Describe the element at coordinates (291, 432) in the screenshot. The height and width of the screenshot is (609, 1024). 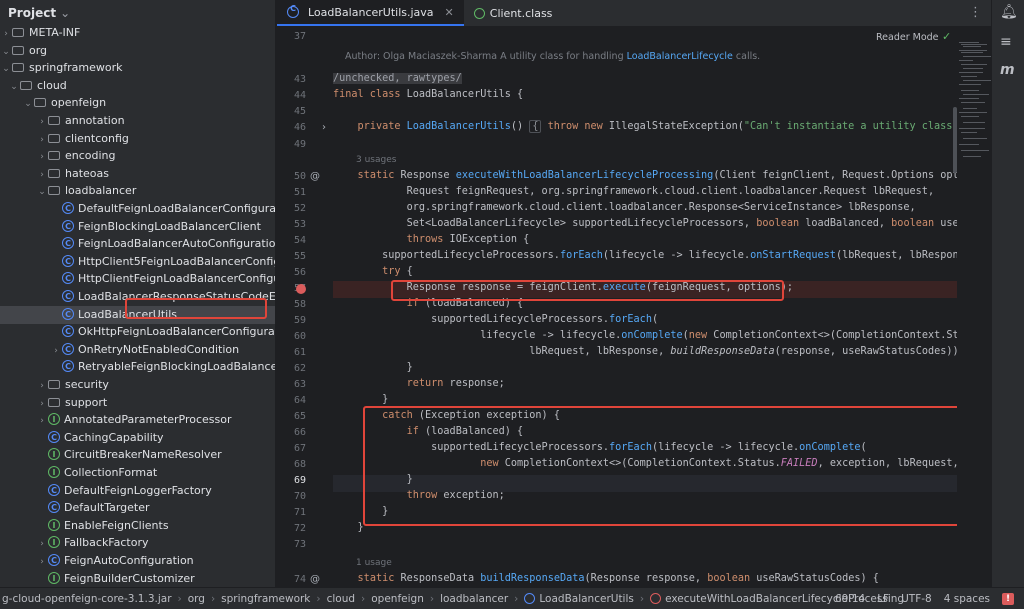
I see `line-number: 66` at that location.